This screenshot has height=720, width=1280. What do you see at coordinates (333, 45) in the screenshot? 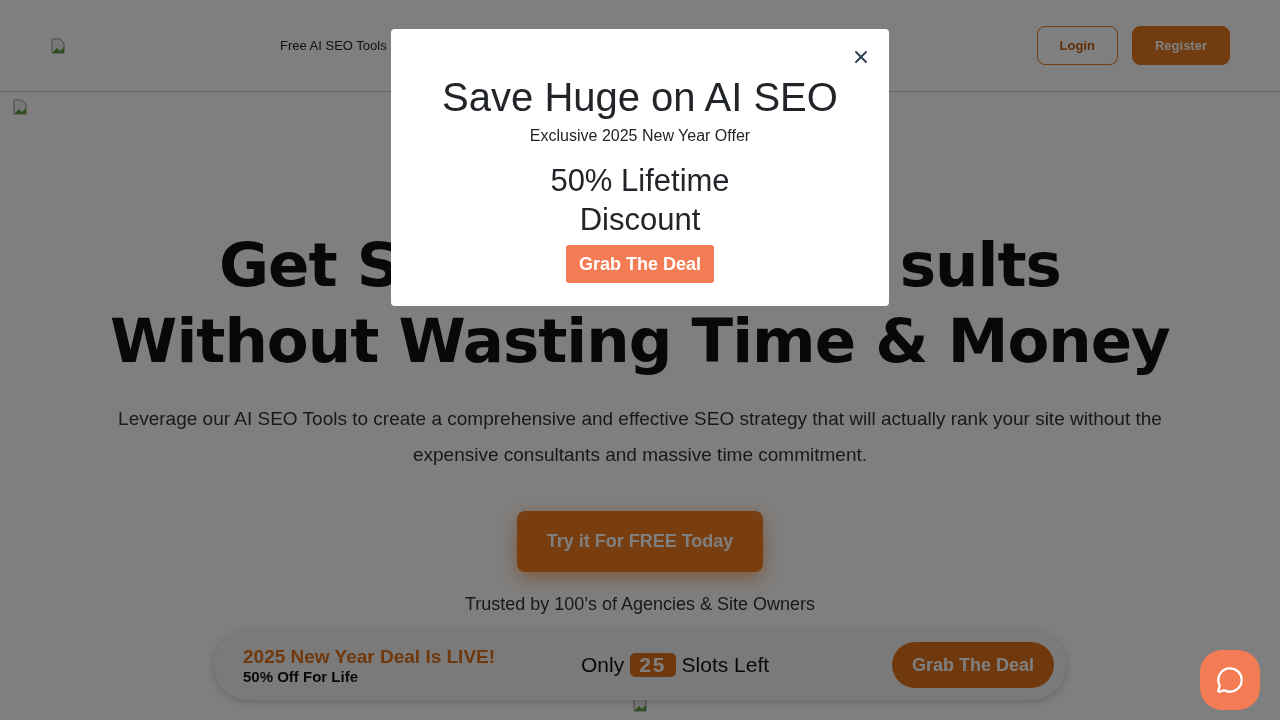
I see `nav-link: Free AI SEO Tools` at bounding box center [333, 45].